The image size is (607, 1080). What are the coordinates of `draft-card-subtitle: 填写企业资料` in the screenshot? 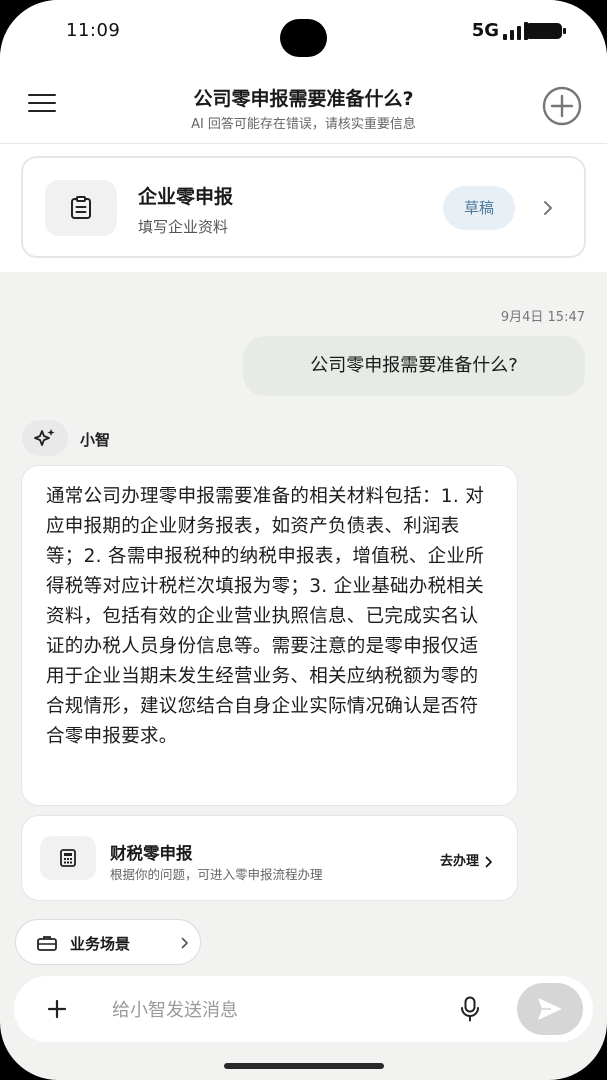 It's located at (183, 227).